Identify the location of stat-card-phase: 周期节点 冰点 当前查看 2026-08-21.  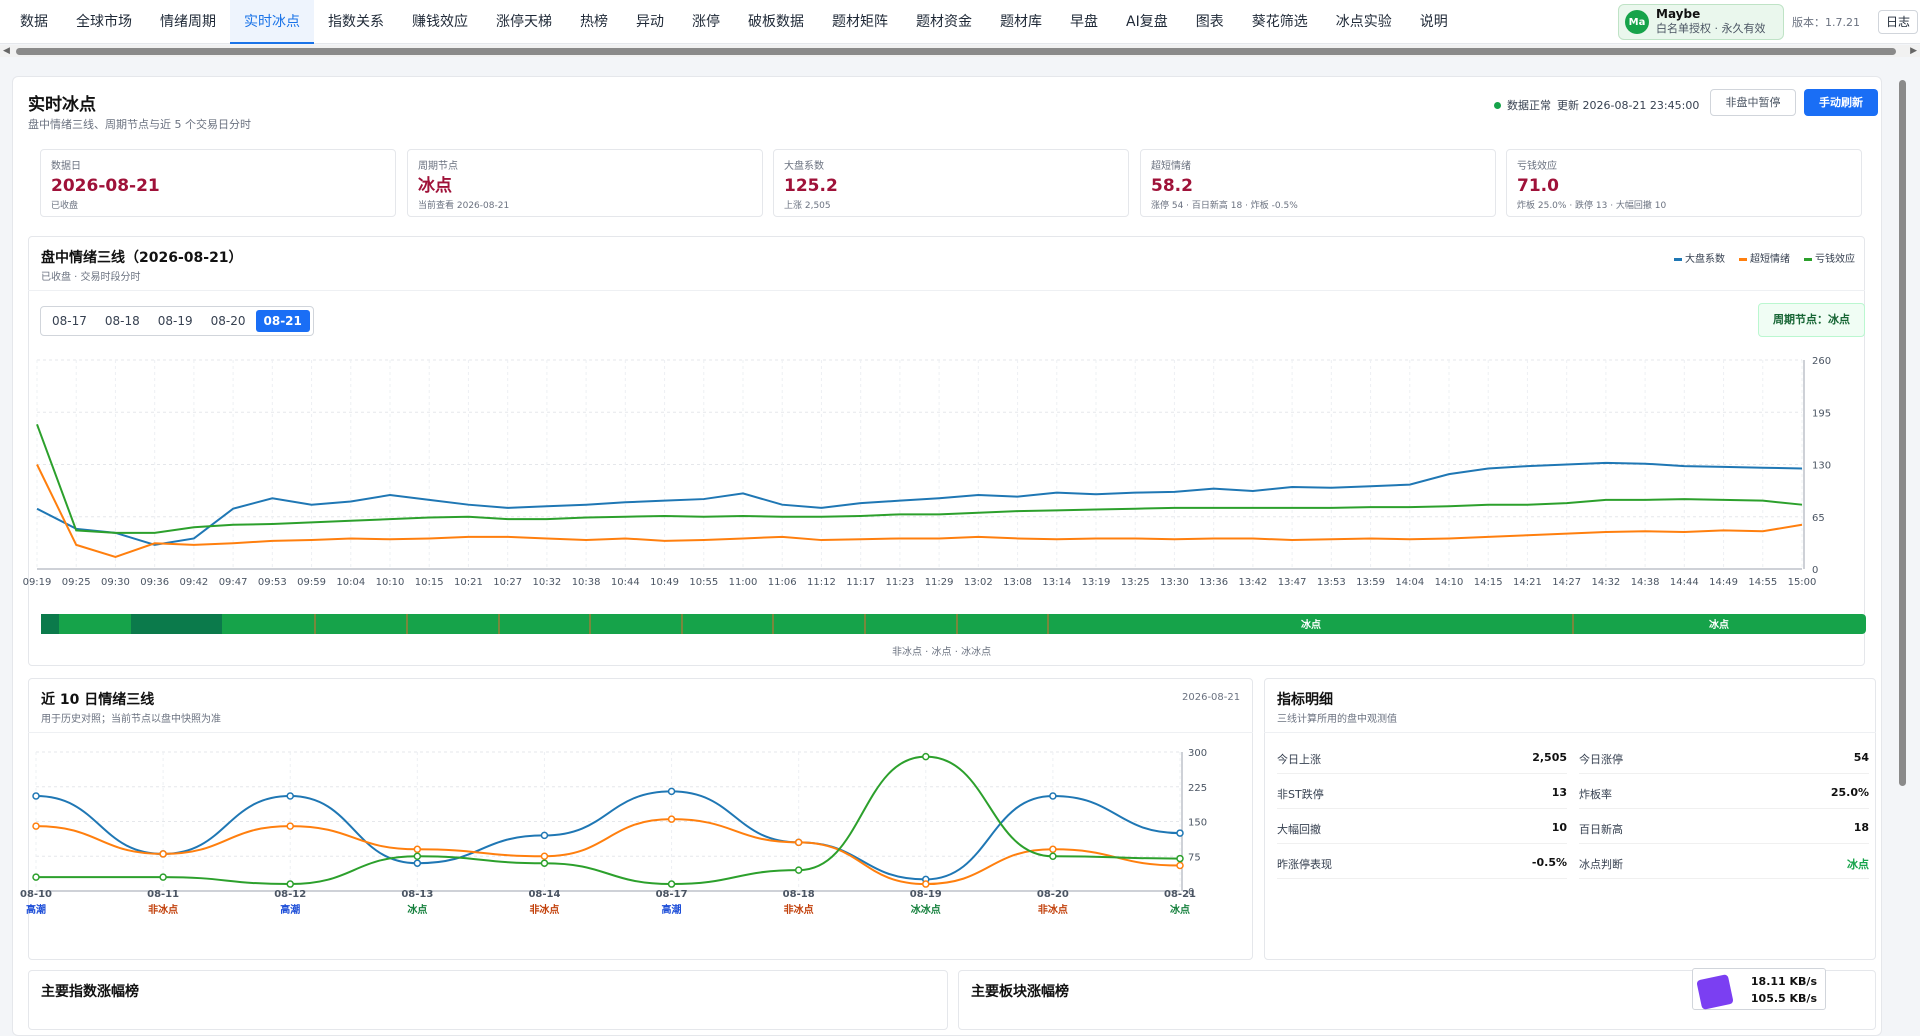
(585, 183).